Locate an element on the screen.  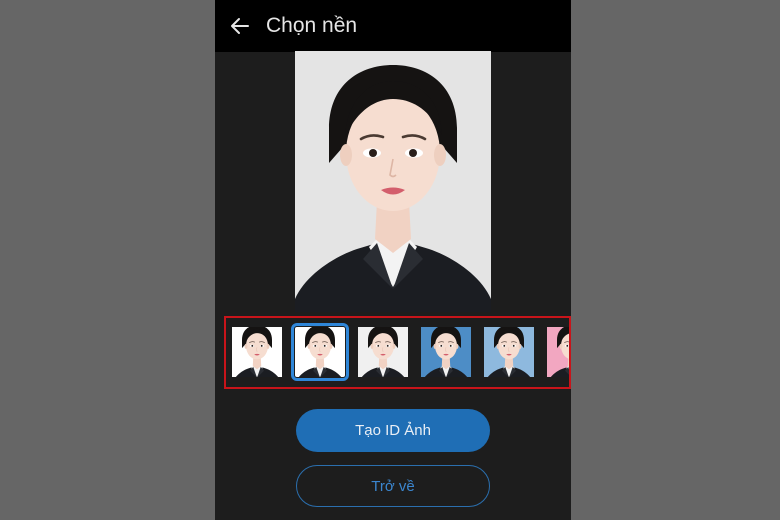
background-options-strip is located at coordinates (397, 352).